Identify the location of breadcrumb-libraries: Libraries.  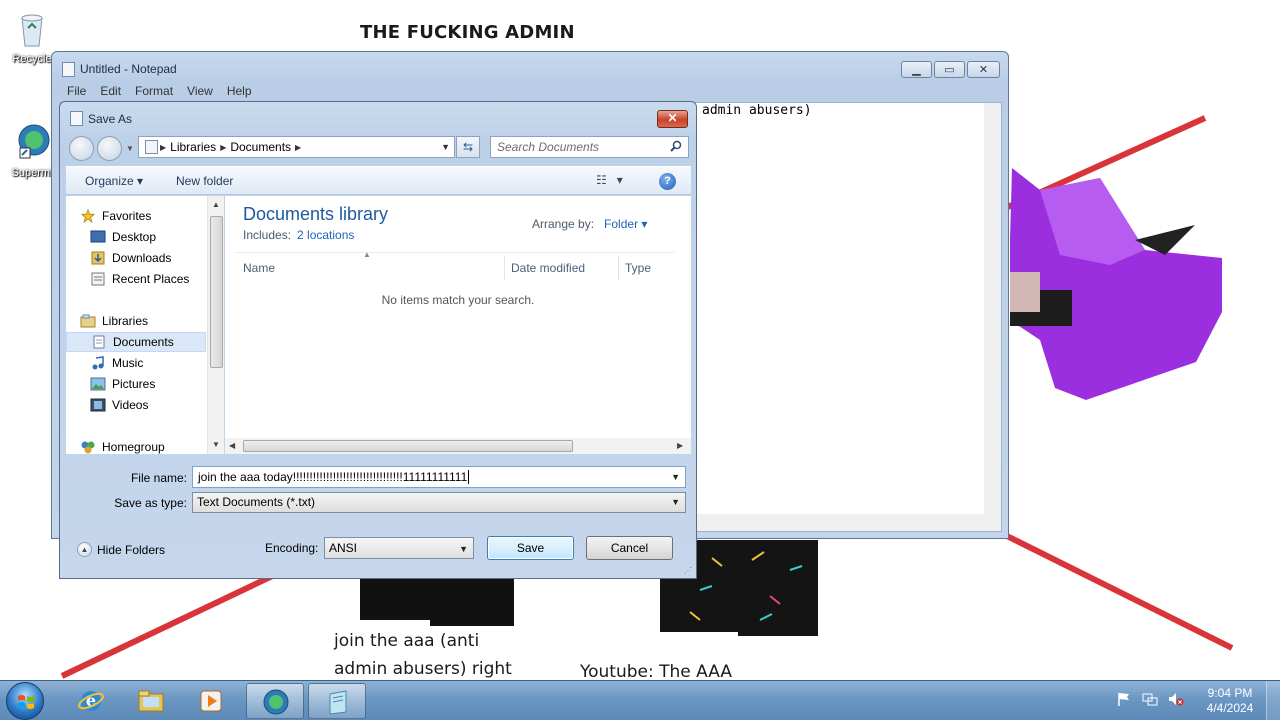
(193, 147).